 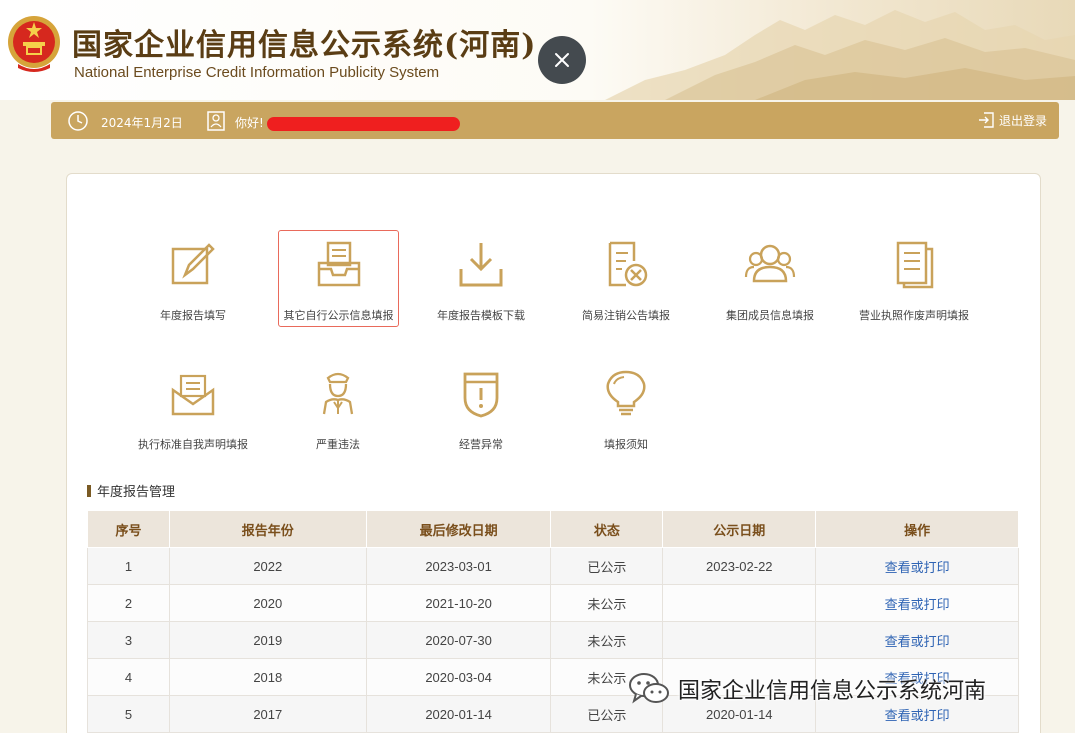 I want to click on tile-group-members: 集团成员信息填报, so click(x=770, y=279).